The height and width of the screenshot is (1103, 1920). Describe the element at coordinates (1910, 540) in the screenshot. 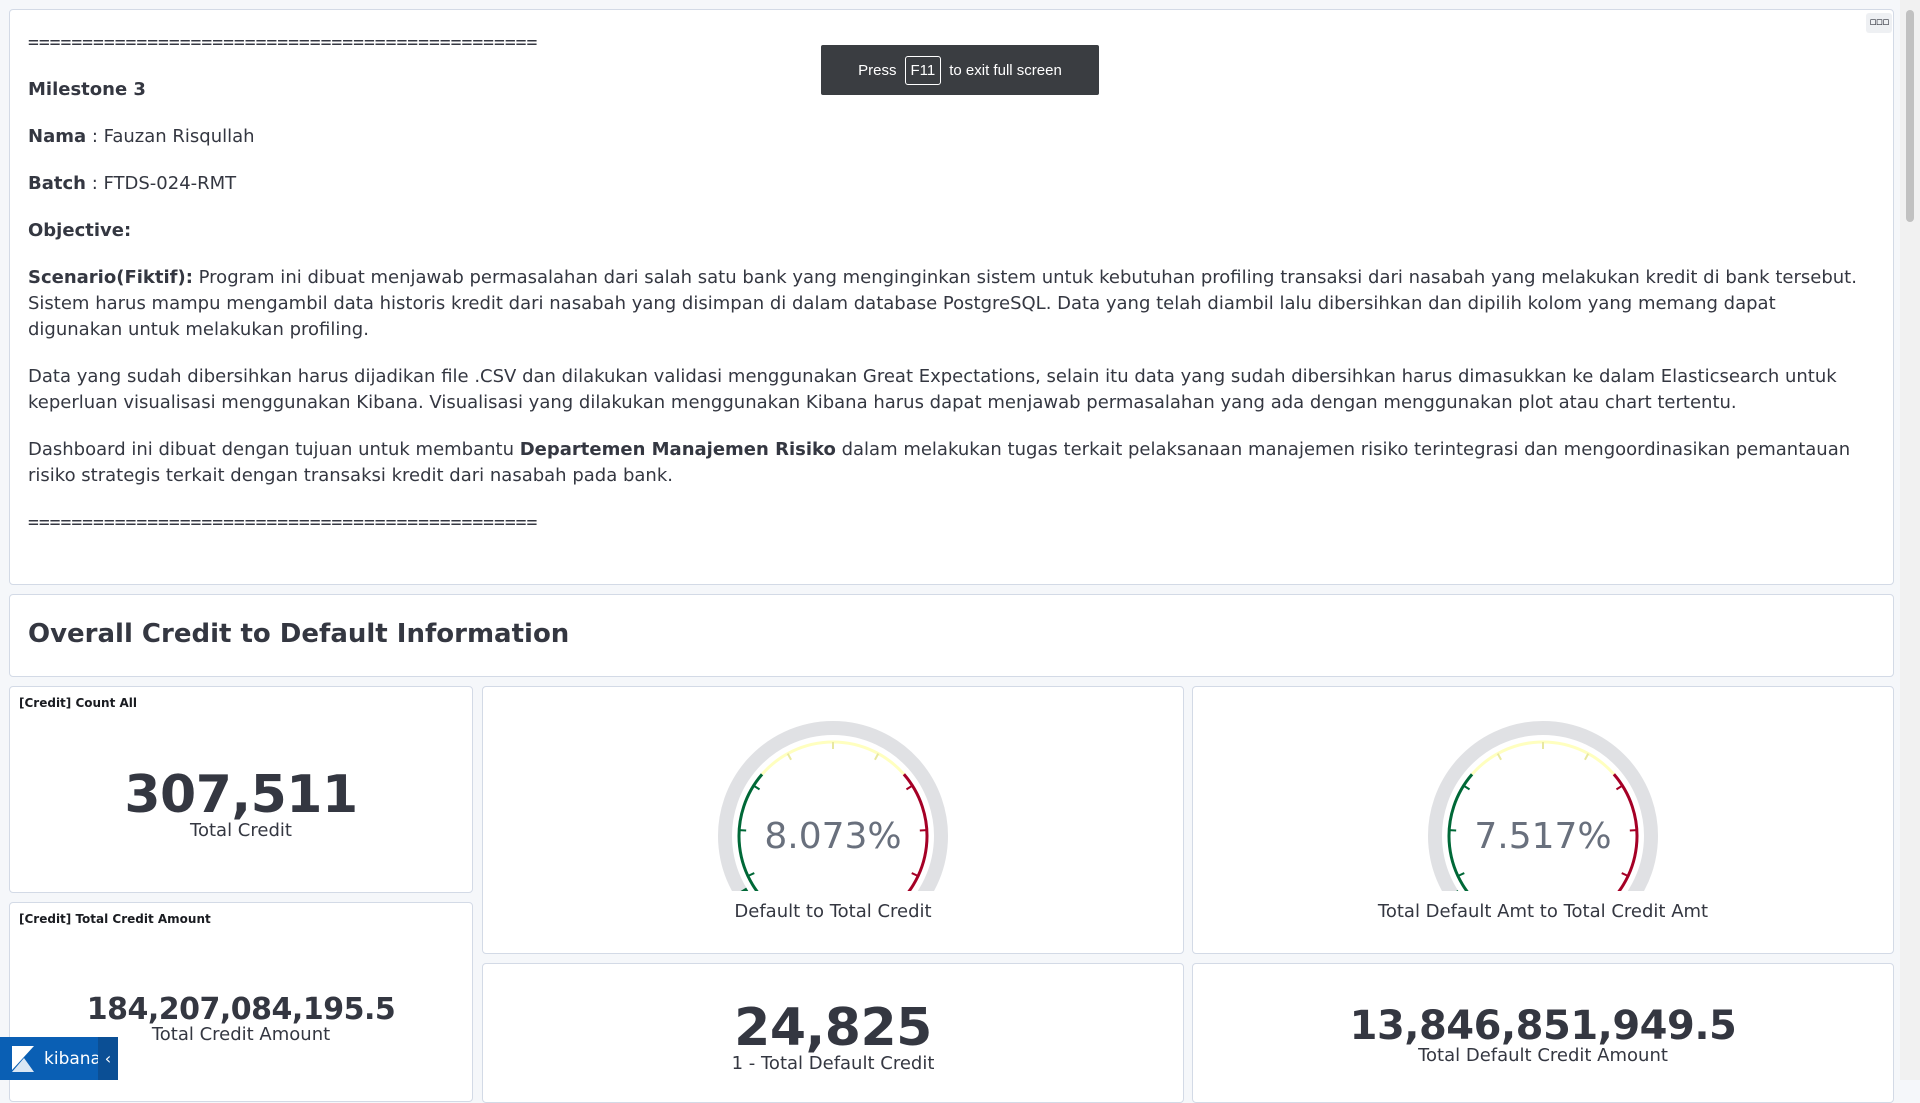

I see `page-scrollbar` at that location.